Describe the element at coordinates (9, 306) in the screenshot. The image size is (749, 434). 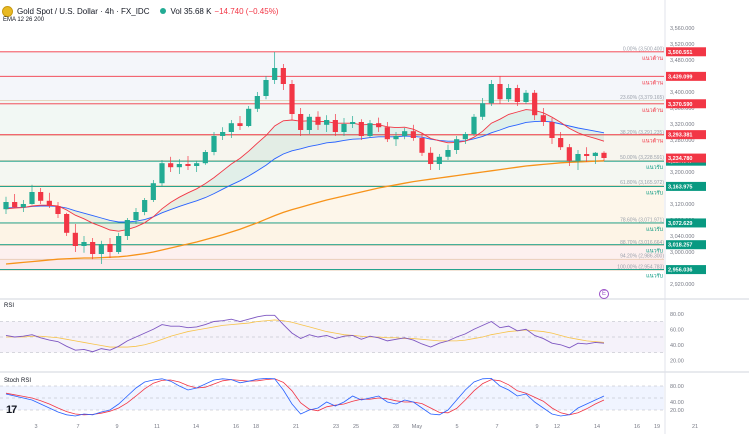
I see `rsi-pane-label: RSI` at that location.